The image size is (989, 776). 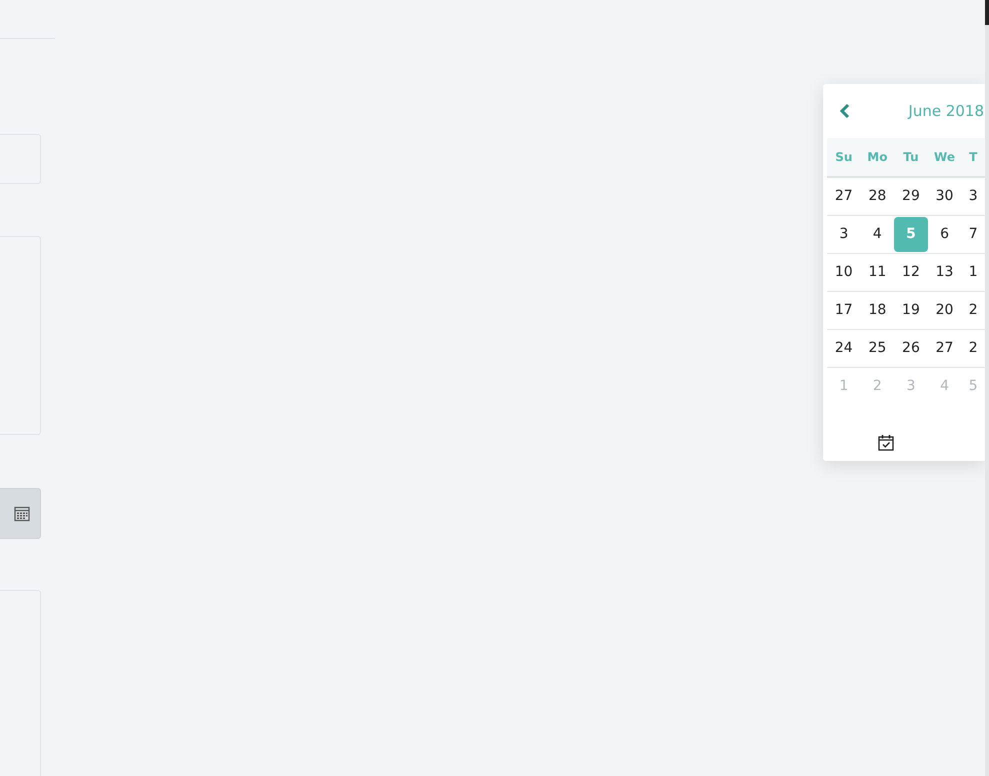 I want to click on calendar-button, so click(x=20, y=513).